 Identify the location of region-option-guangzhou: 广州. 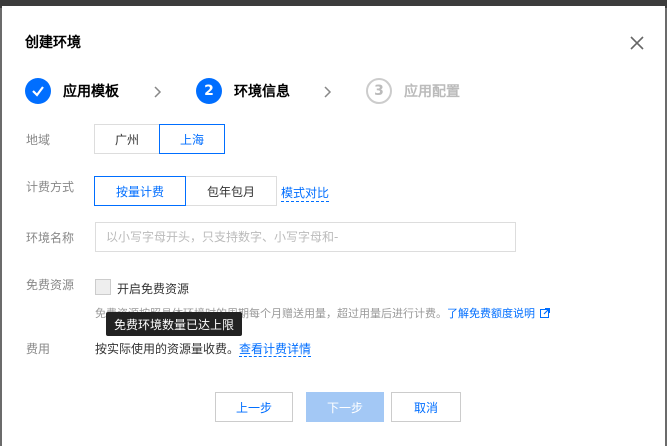
(127, 139).